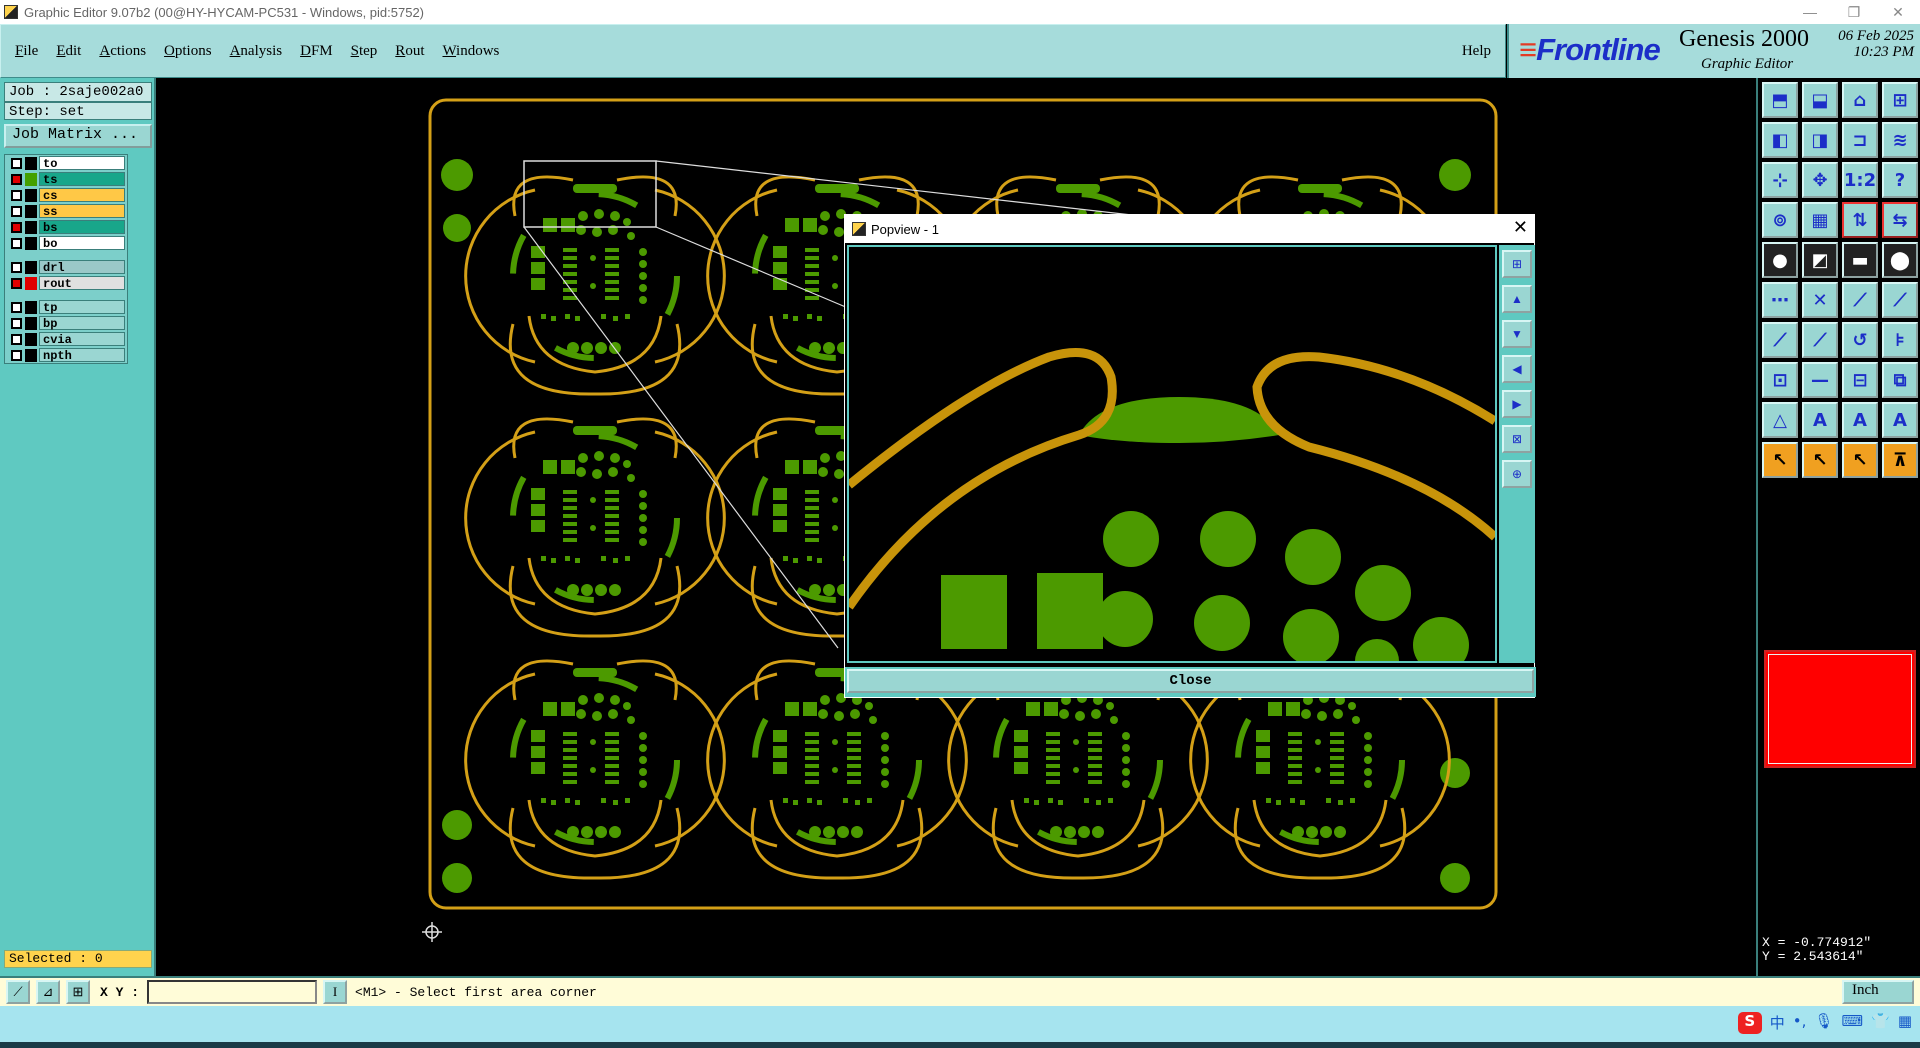  Describe the element at coordinates (1900, 380) in the screenshot. I see `tool-copy-icon: ⧉` at that location.